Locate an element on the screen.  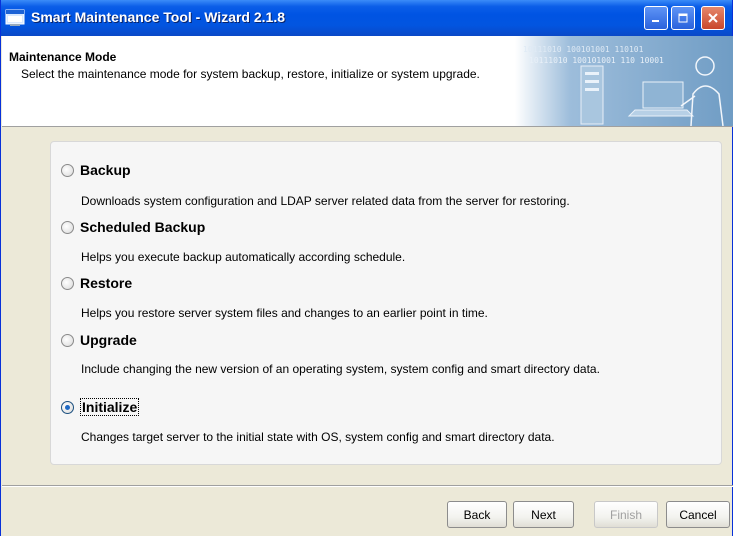
radio-restore is located at coordinates (67, 283).